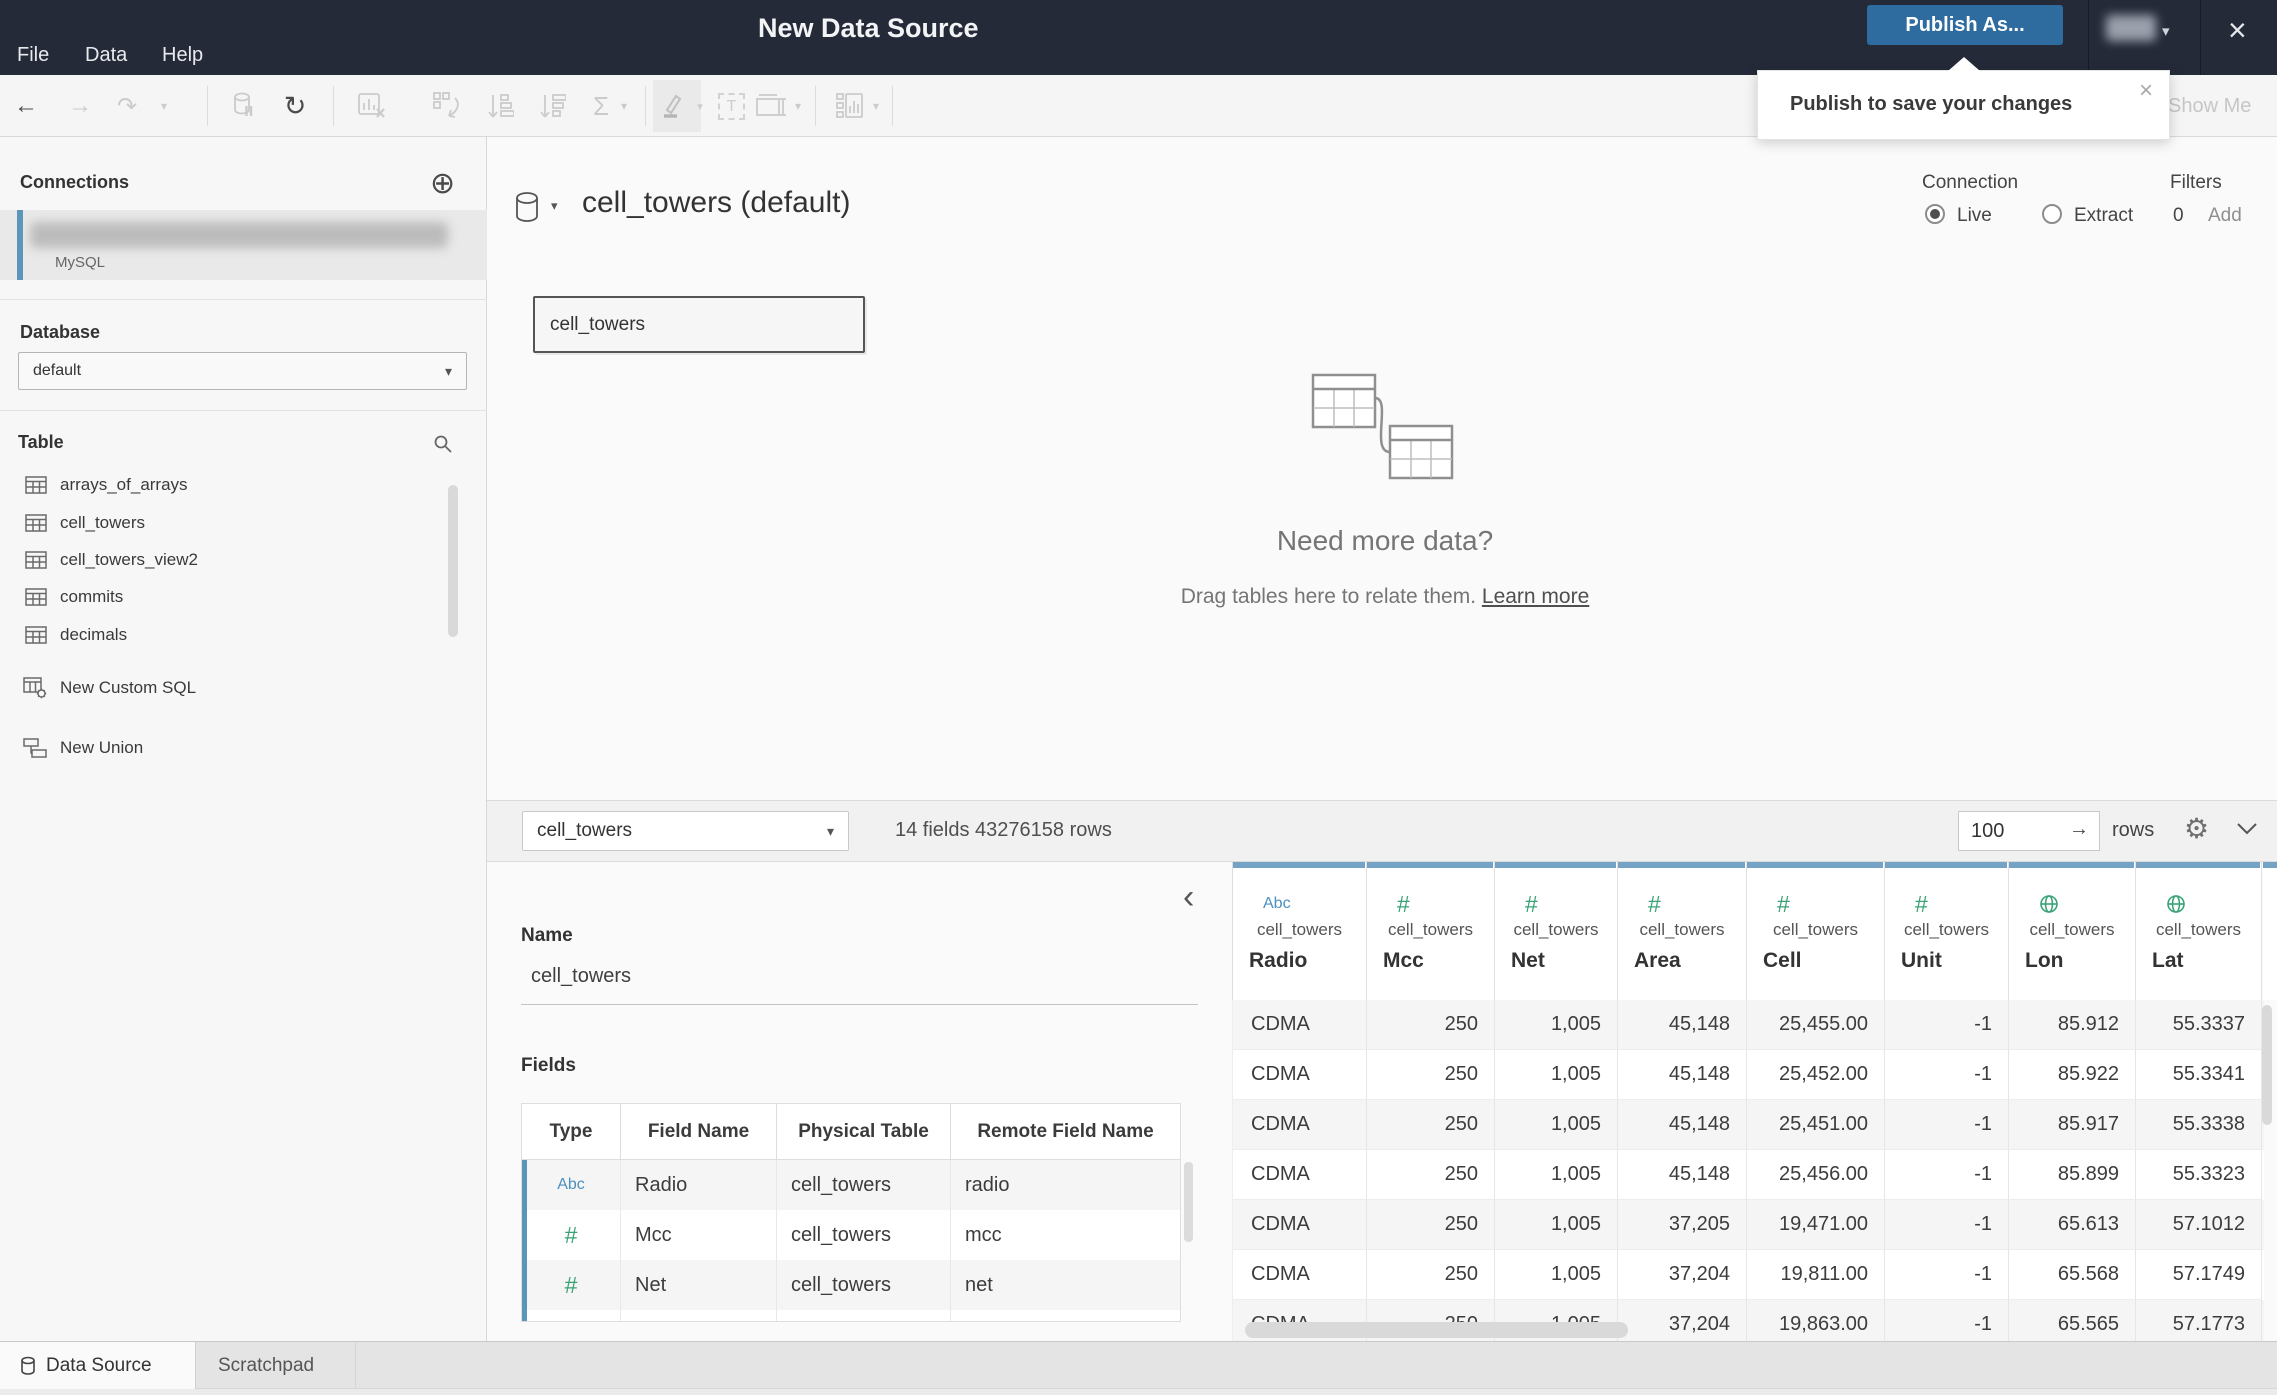  I want to click on connection-item: MySQL, so click(243, 245).